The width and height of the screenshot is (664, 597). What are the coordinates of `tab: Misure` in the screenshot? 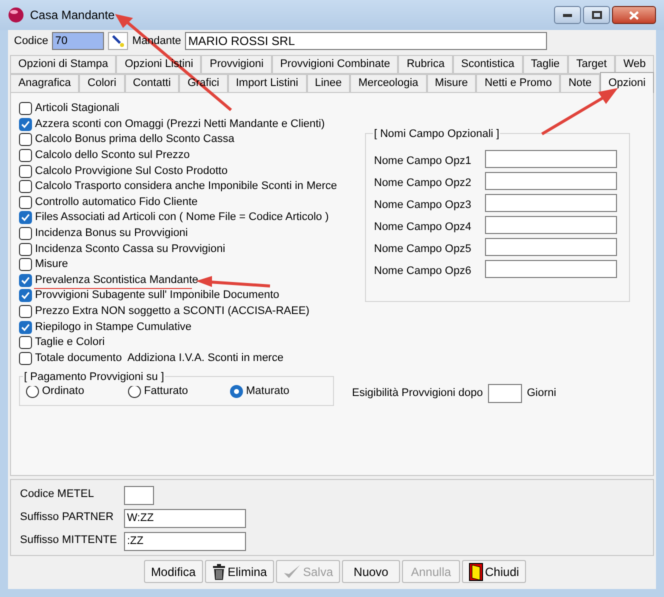 It's located at (451, 83).